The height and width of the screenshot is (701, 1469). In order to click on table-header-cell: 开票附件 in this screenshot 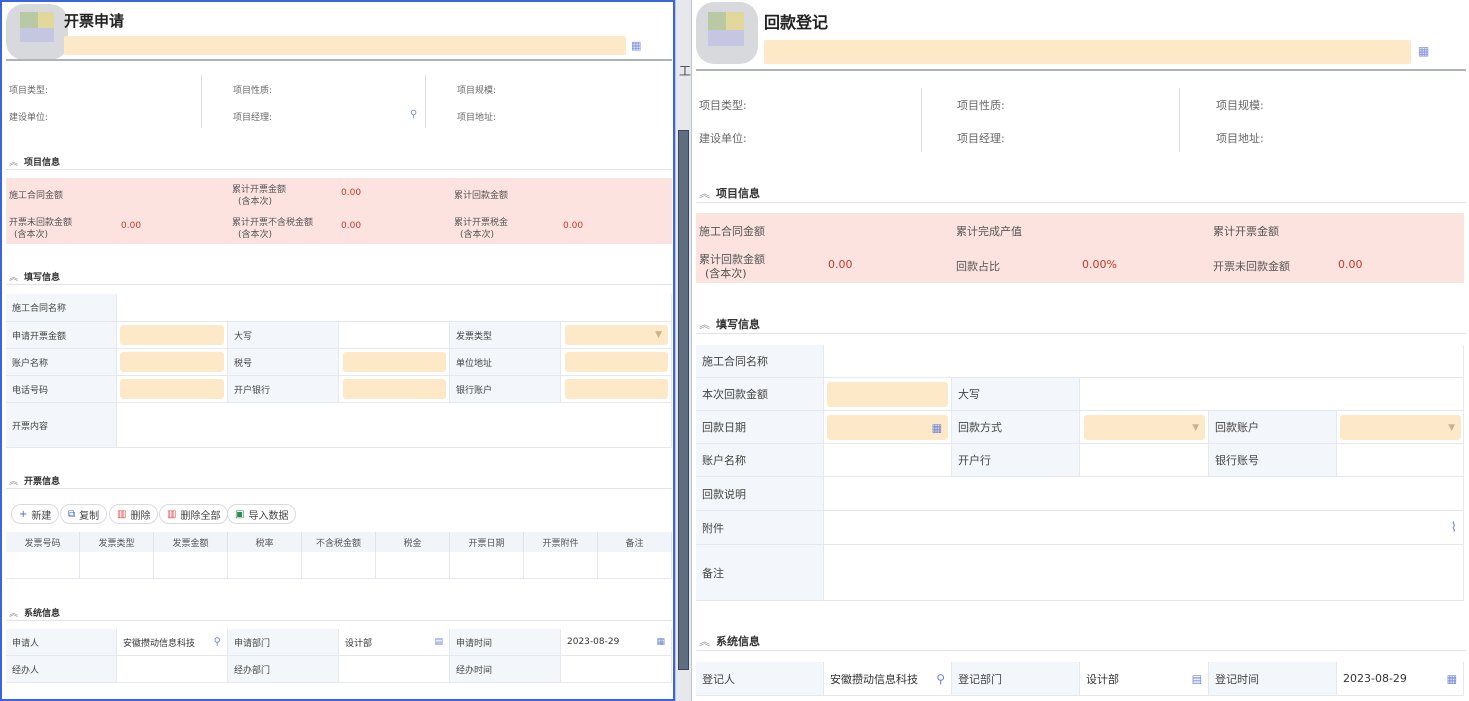, I will do `click(561, 542)`.